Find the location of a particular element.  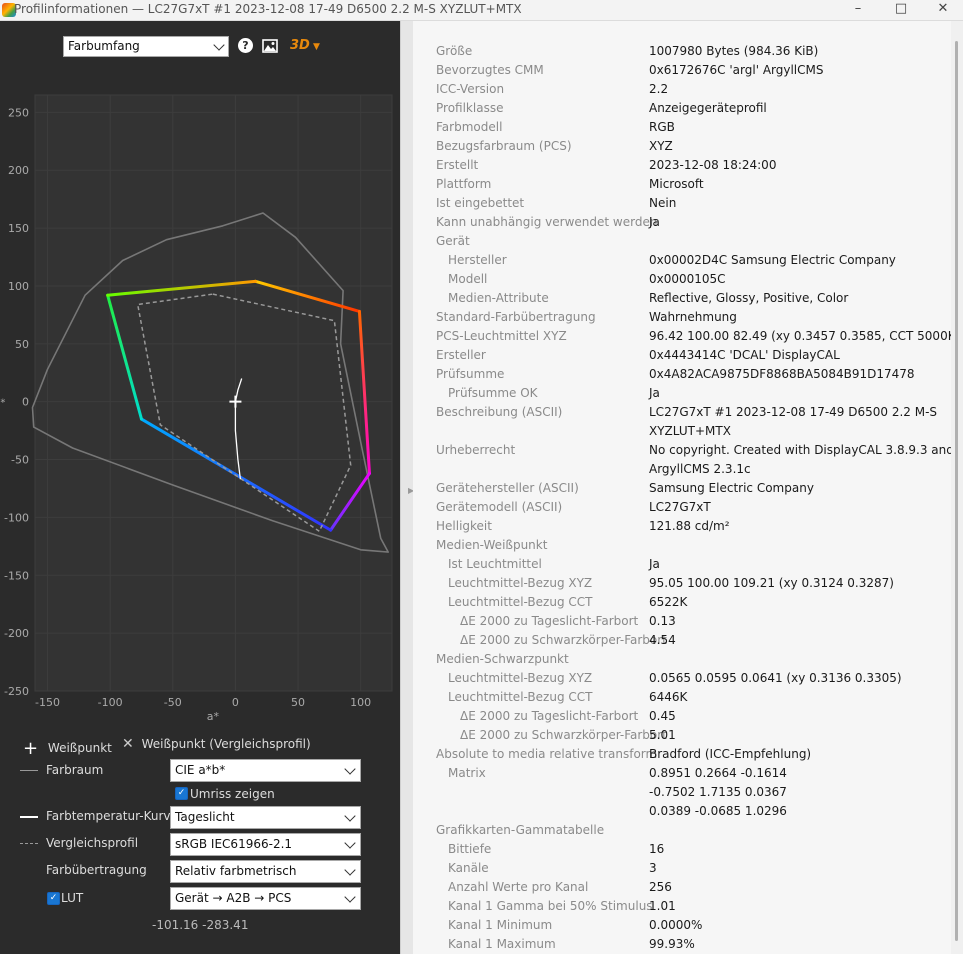

transfer-select: Relativ farbmetrisch is located at coordinates (265, 871).